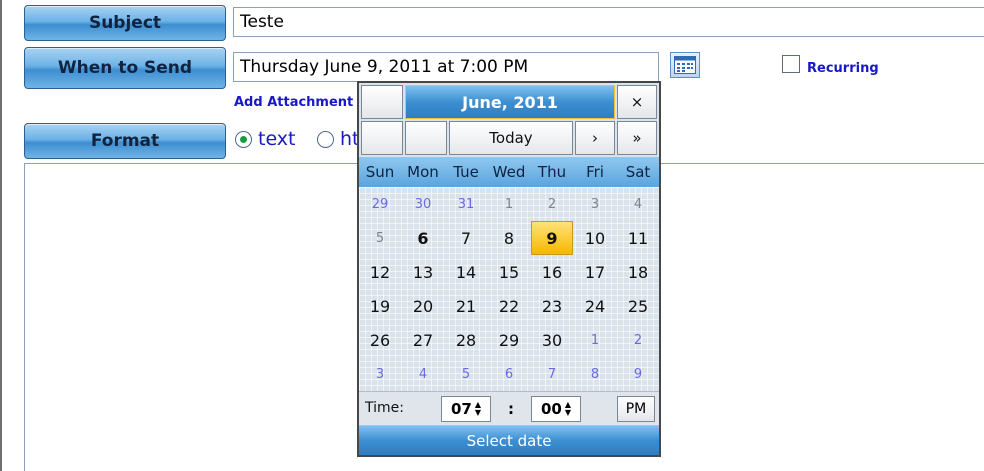 Image resolution: width=984 pixels, height=471 pixels. I want to click on close-icon: ×, so click(637, 102).